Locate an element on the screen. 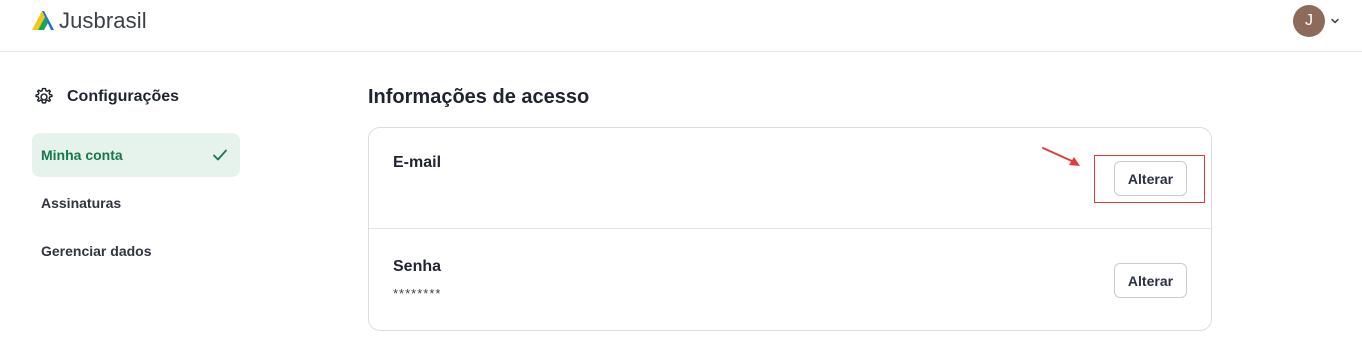  page-title: Informações de acesso is located at coordinates (479, 97).